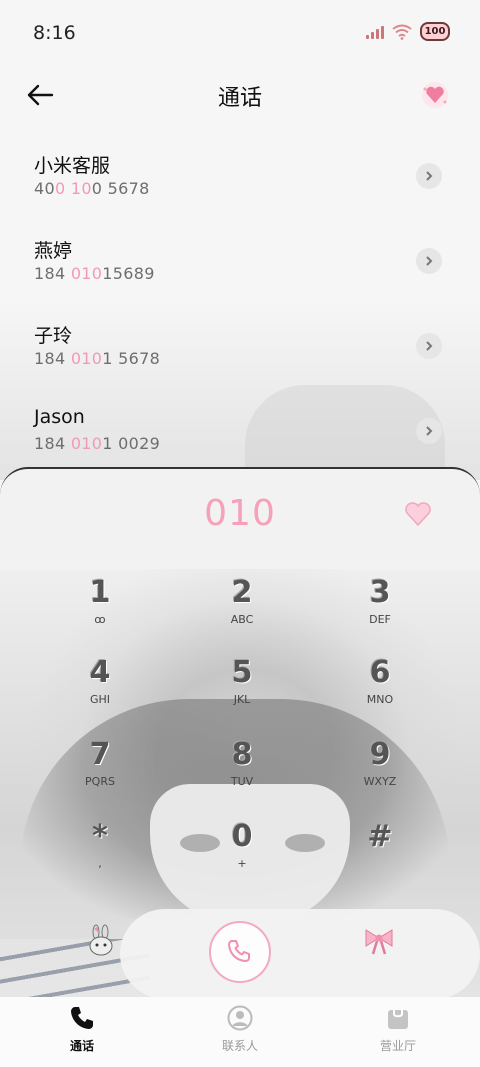 This screenshot has height=1067, width=480. I want to click on status-time: 8:16, so click(54, 33).